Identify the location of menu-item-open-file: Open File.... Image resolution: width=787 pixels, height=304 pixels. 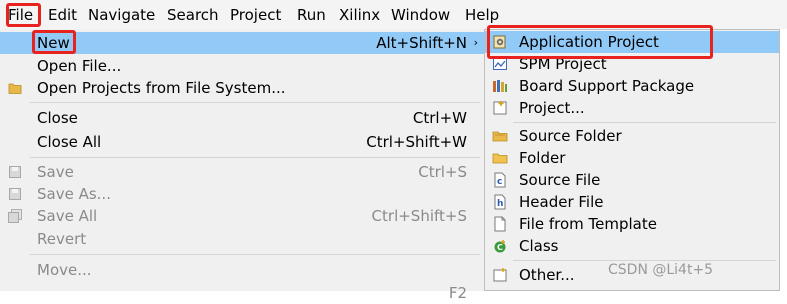
(242, 66).